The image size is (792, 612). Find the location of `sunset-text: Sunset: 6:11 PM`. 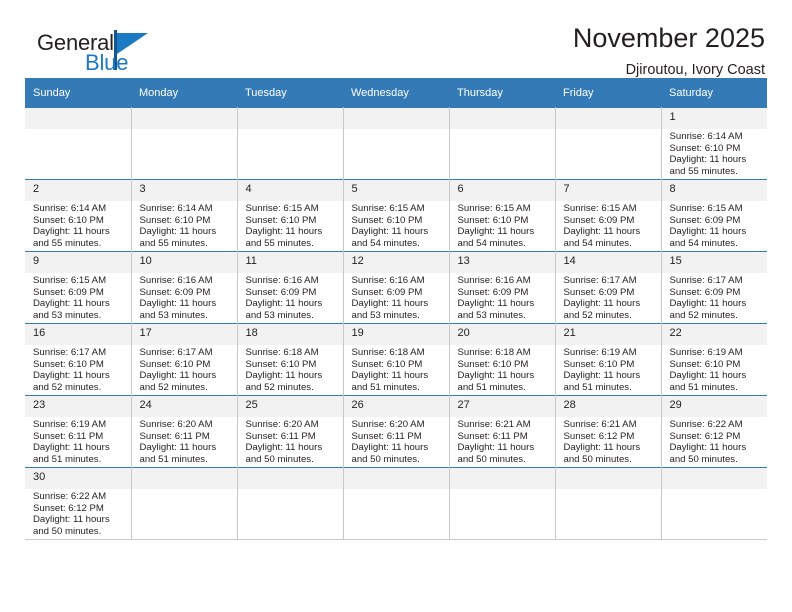

sunset-text: Sunset: 6:11 PM is located at coordinates (492, 436).